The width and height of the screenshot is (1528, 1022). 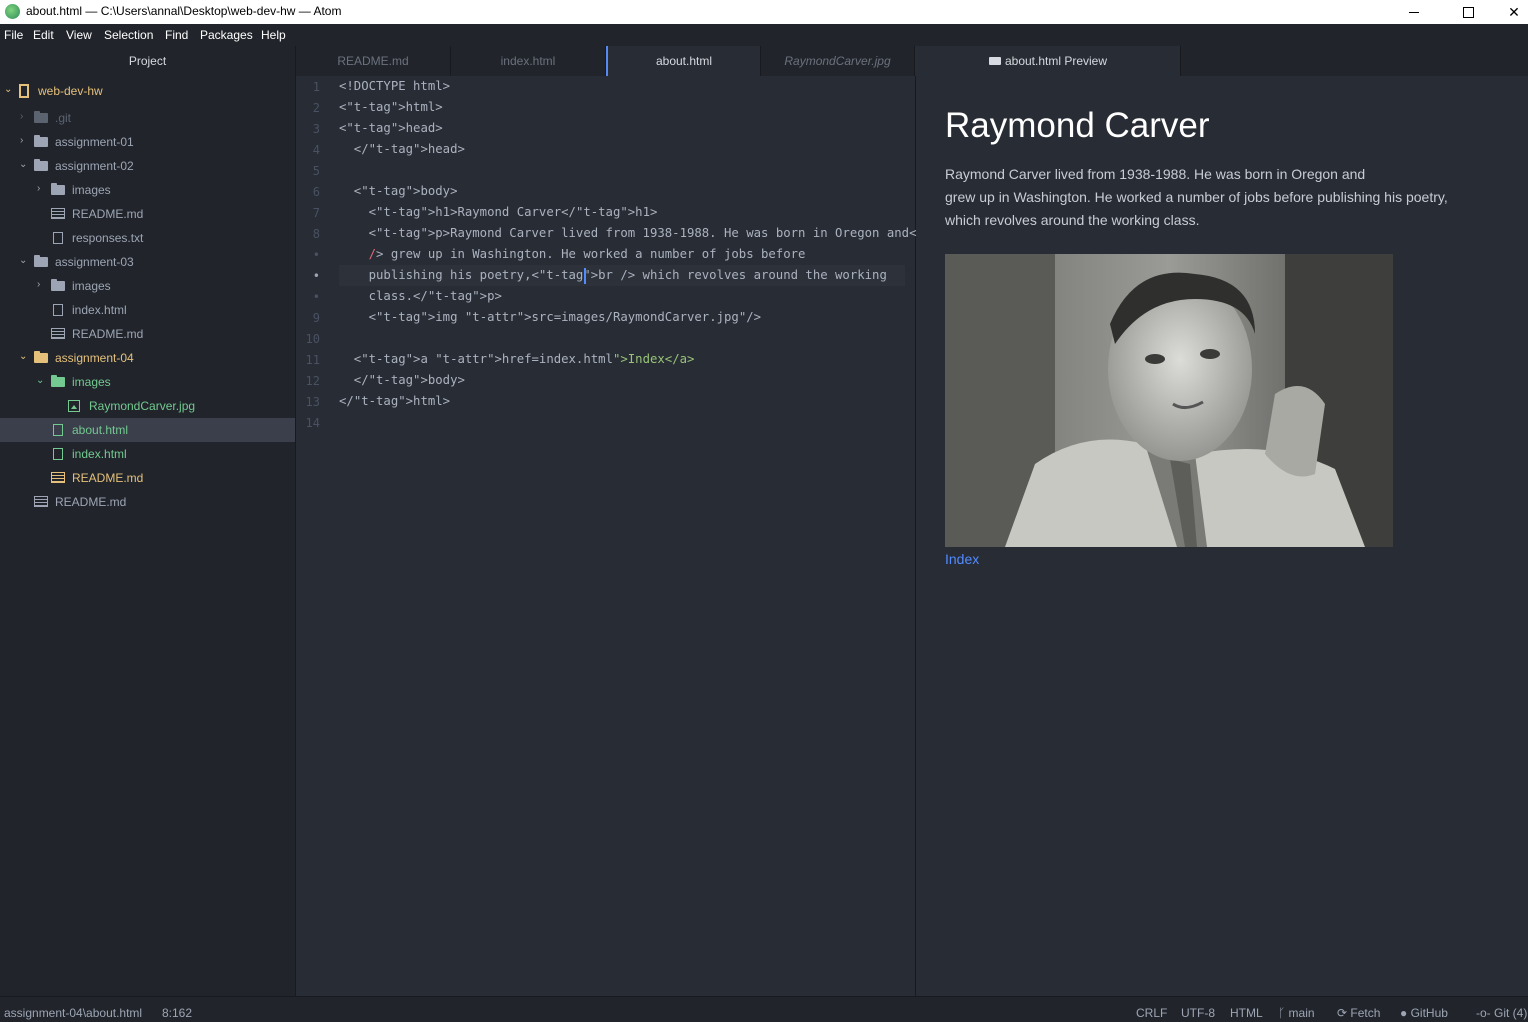 What do you see at coordinates (312, 423) in the screenshot?
I see `line-number: 14` at bounding box center [312, 423].